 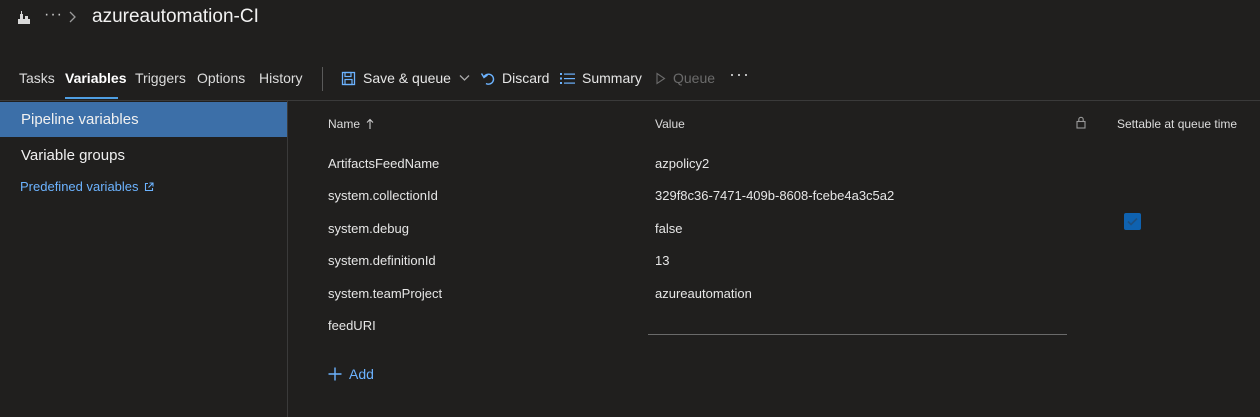 I want to click on table-row: feedURI, so click(x=774, y=326).